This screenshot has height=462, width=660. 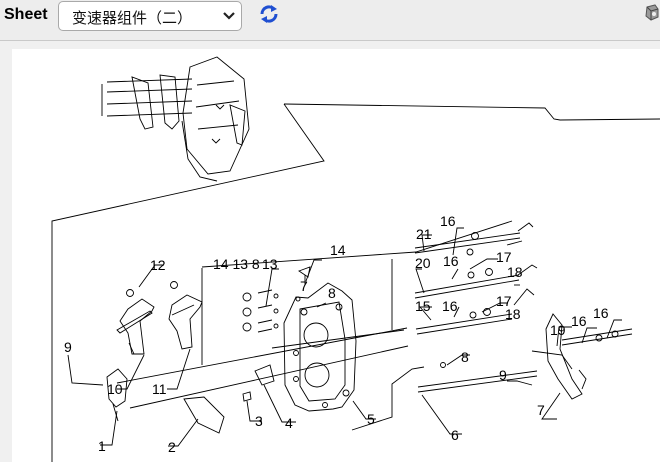 What do you see at coordinates (26, 14) in the screenshot?
I see `sheet-label: Sheet` at bounding box center [26, 14].